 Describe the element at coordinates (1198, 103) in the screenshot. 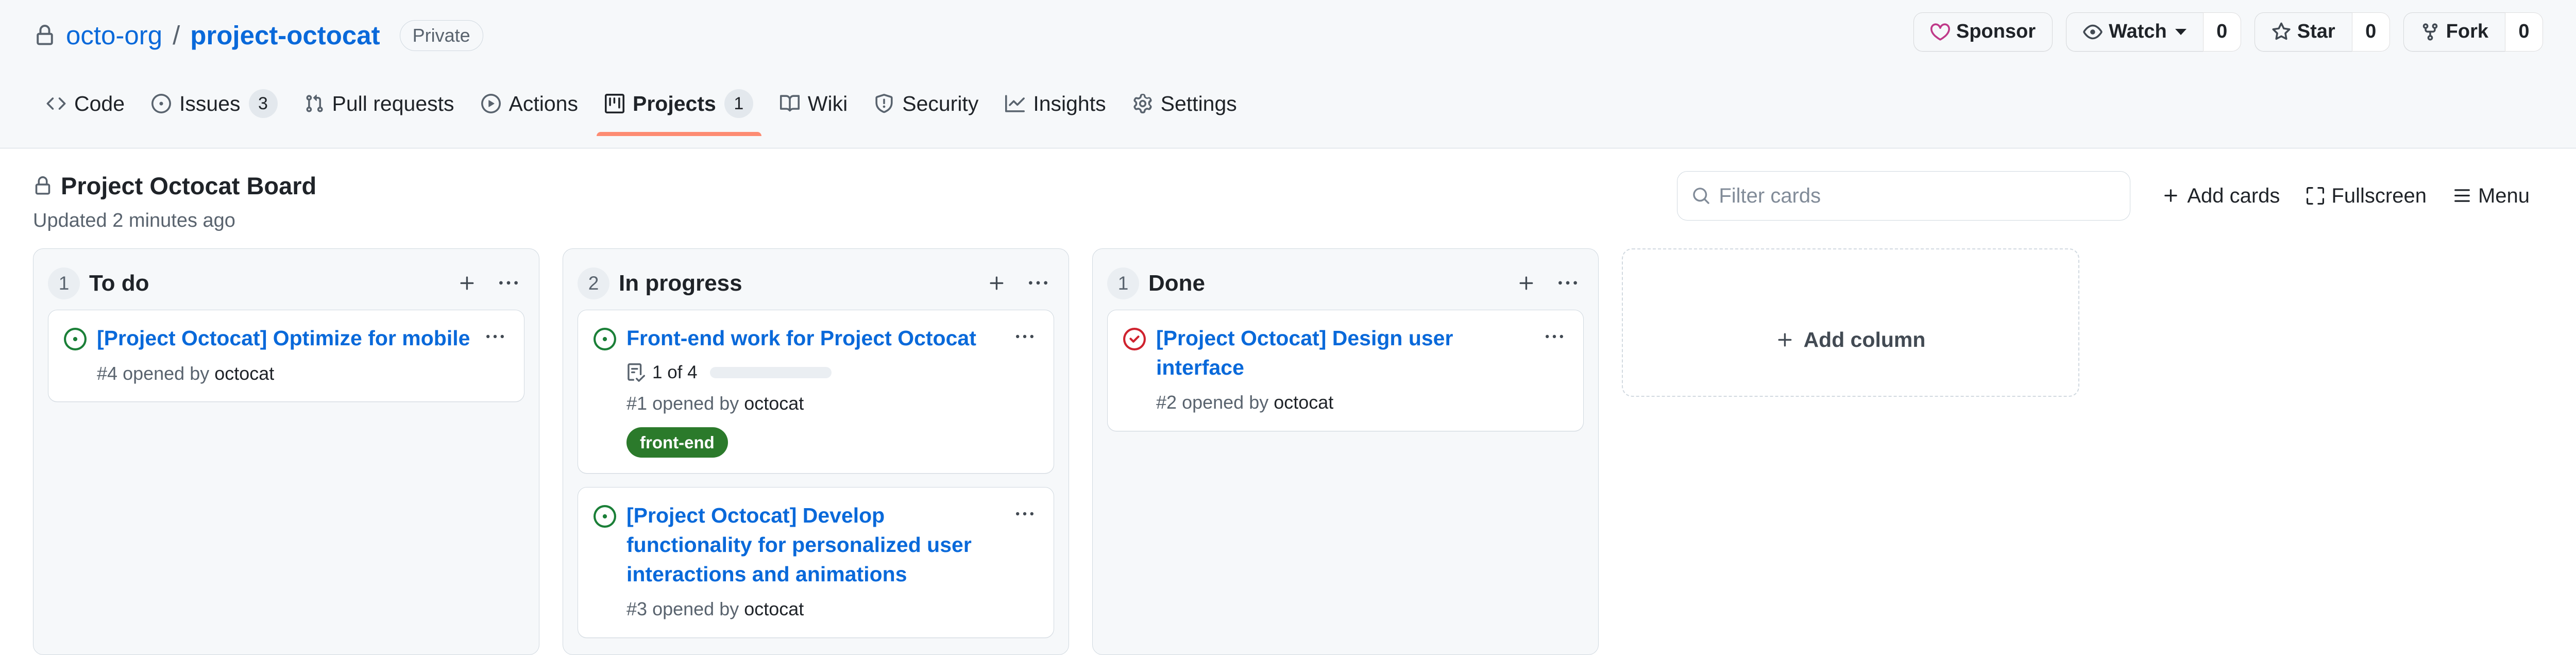

I see `nav-item-label: Settings` at that location.